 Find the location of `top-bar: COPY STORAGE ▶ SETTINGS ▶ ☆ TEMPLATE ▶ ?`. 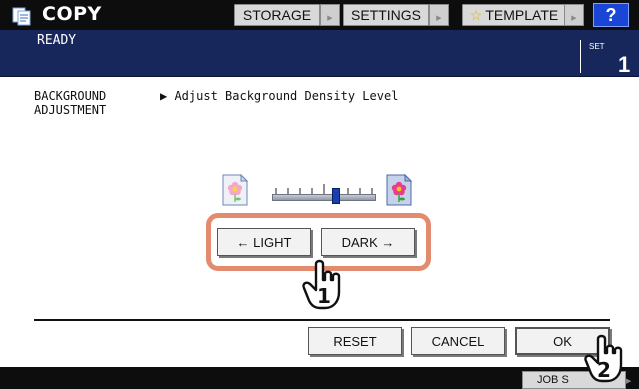

top-bar: COPY STORAGE ▶ SETTINGS ▶ ☆ TEMPLATE ▶ ? is located at coordinates (319, 15).